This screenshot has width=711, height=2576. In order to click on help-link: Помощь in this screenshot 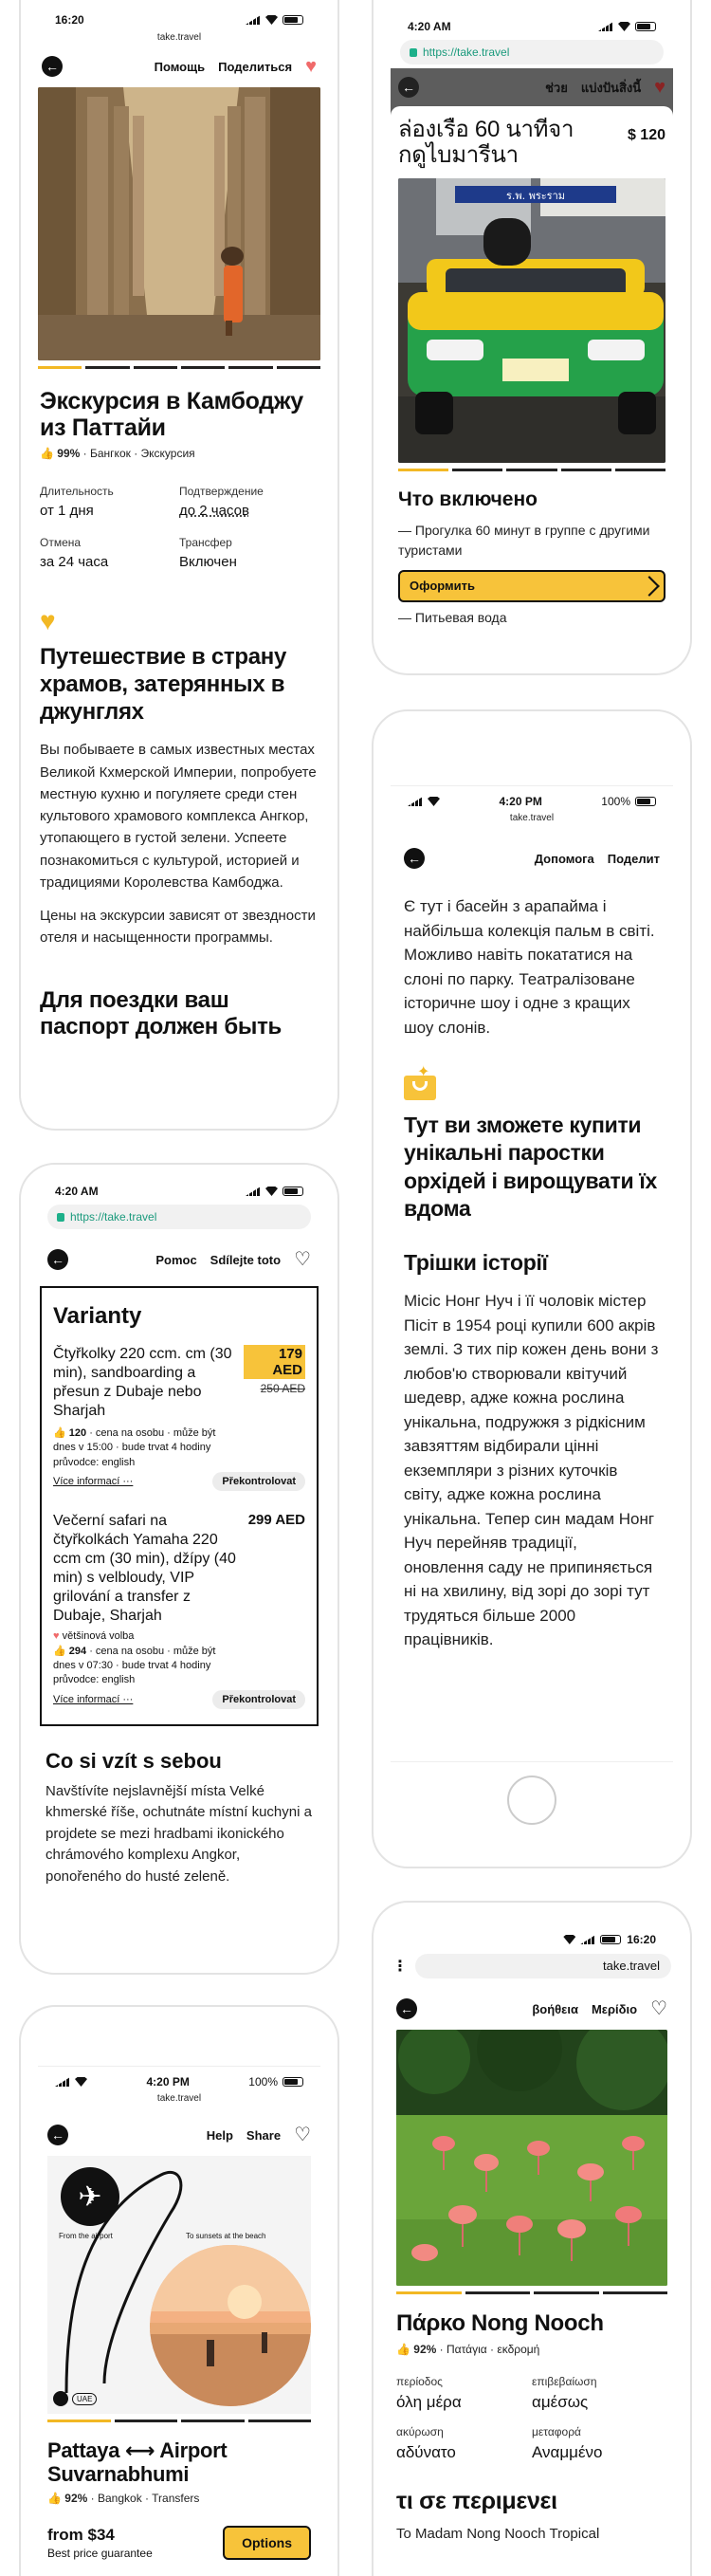, I will do `click(180, 67)`.